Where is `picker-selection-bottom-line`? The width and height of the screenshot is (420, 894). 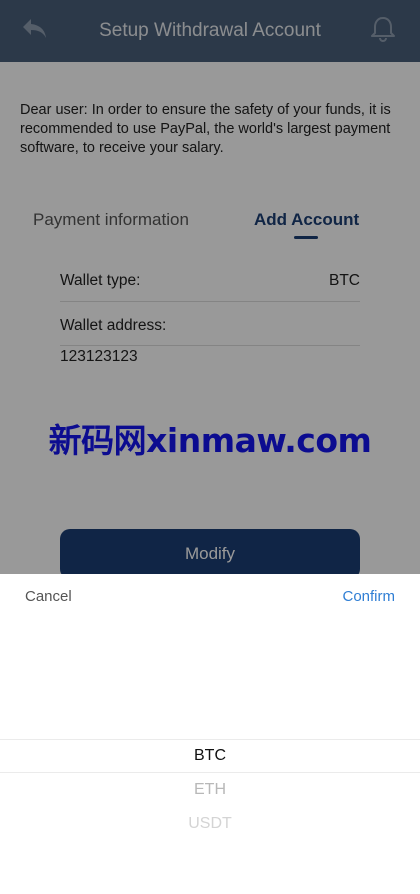
picker-selection-bottom-line is located at coordinates (210, 772).